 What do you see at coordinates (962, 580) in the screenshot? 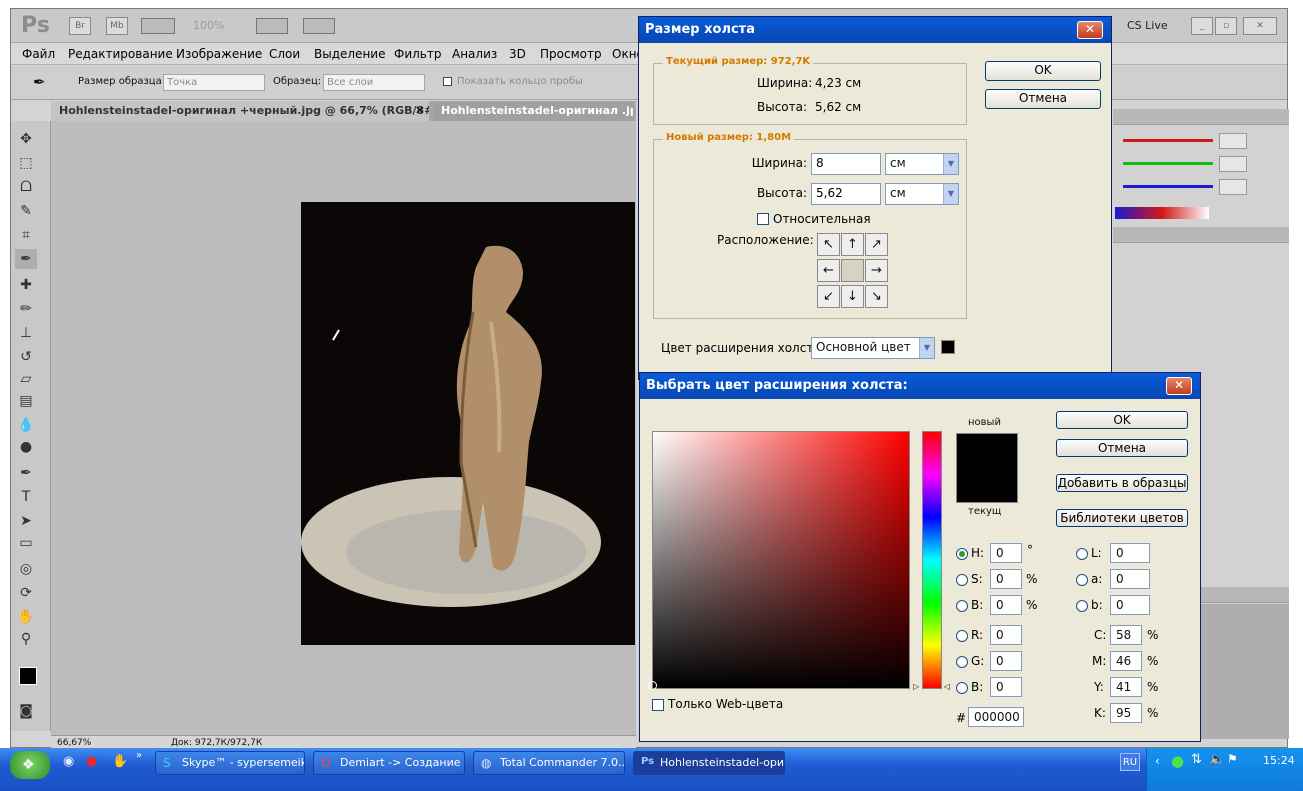
I see `s-radio` at bounding box center [962, 580].